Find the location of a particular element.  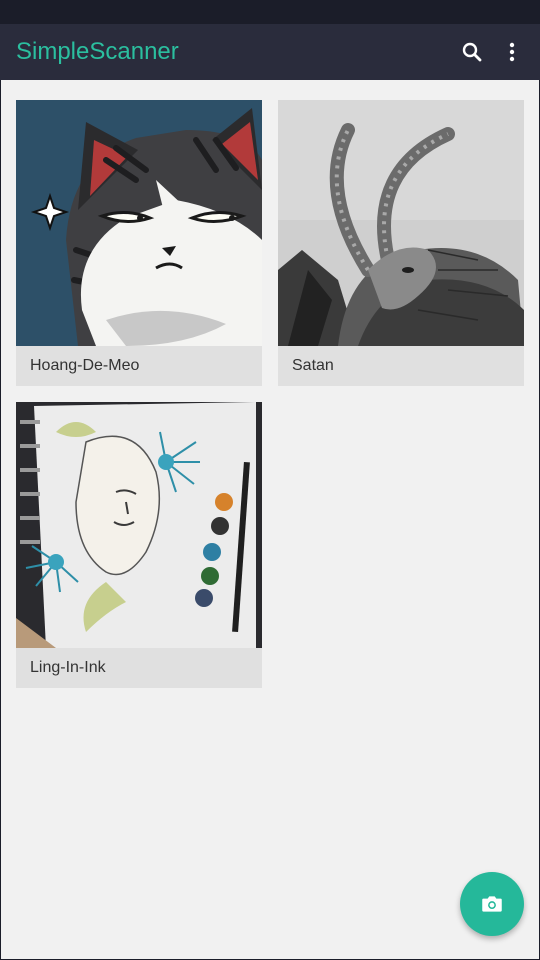

more-vert-icon is located at coordinates (512, 52).